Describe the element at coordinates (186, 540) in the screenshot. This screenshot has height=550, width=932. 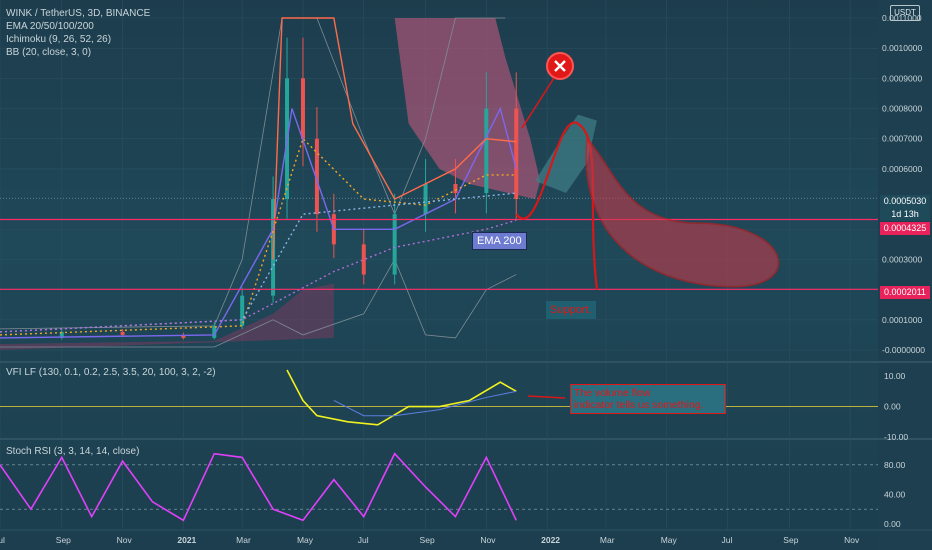
I see `x-tick-label: 2021` at that location.